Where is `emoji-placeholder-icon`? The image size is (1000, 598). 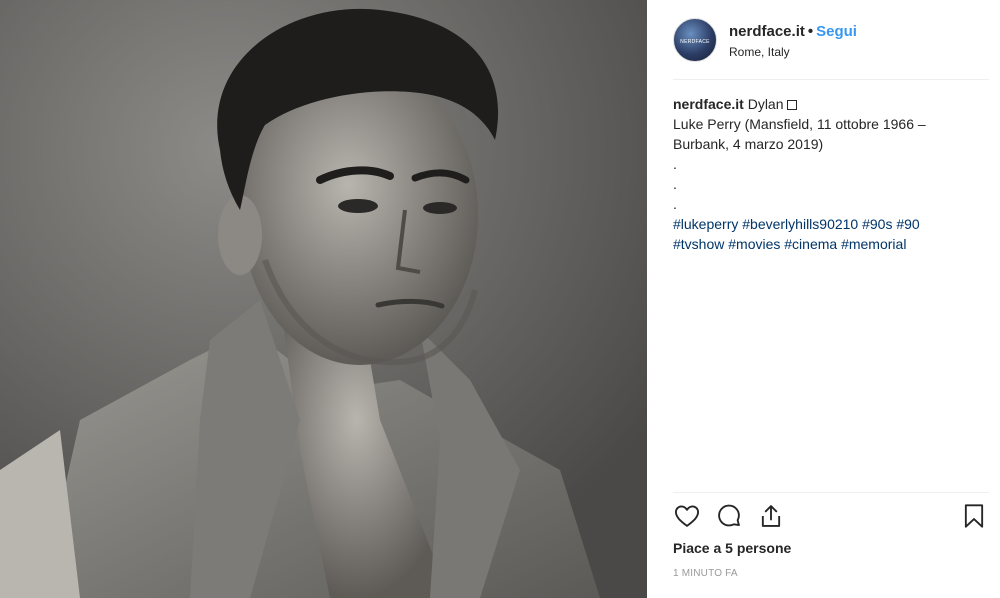
emoji-placeholder-icon is located at coordinates (791, 105).